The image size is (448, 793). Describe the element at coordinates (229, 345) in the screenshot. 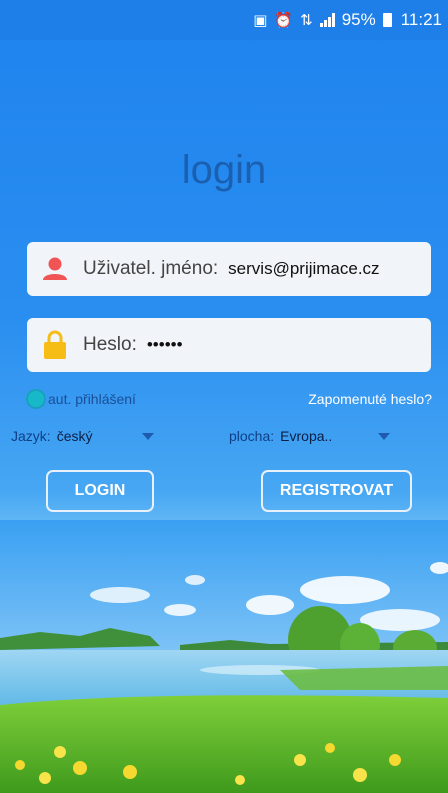

I see `password-field: Heslo: ••••••` at that location.